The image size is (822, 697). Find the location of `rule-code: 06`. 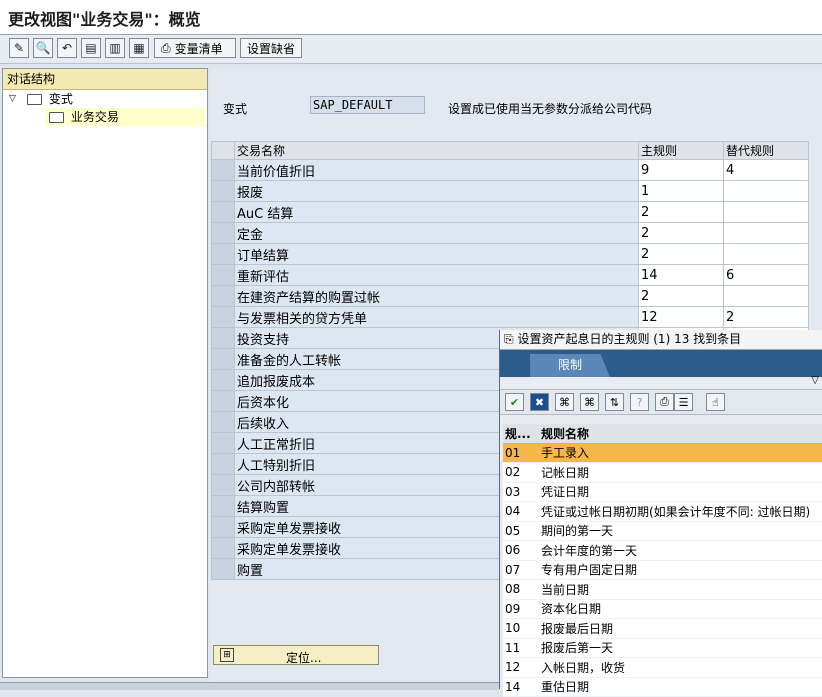

rule-code: 06 is located at coordinates (521, 550).